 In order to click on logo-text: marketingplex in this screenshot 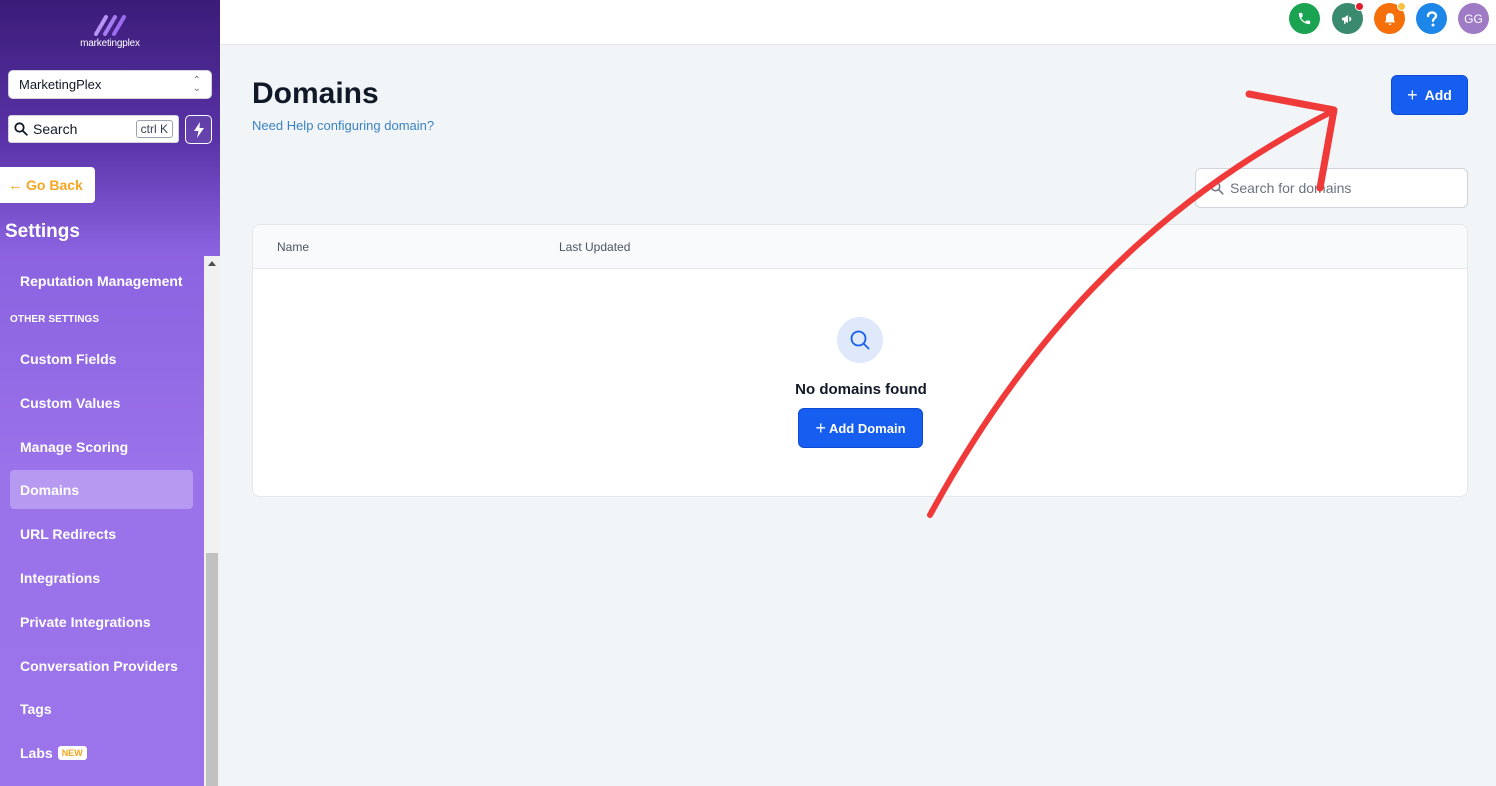, I will do `click(110, 43)`.